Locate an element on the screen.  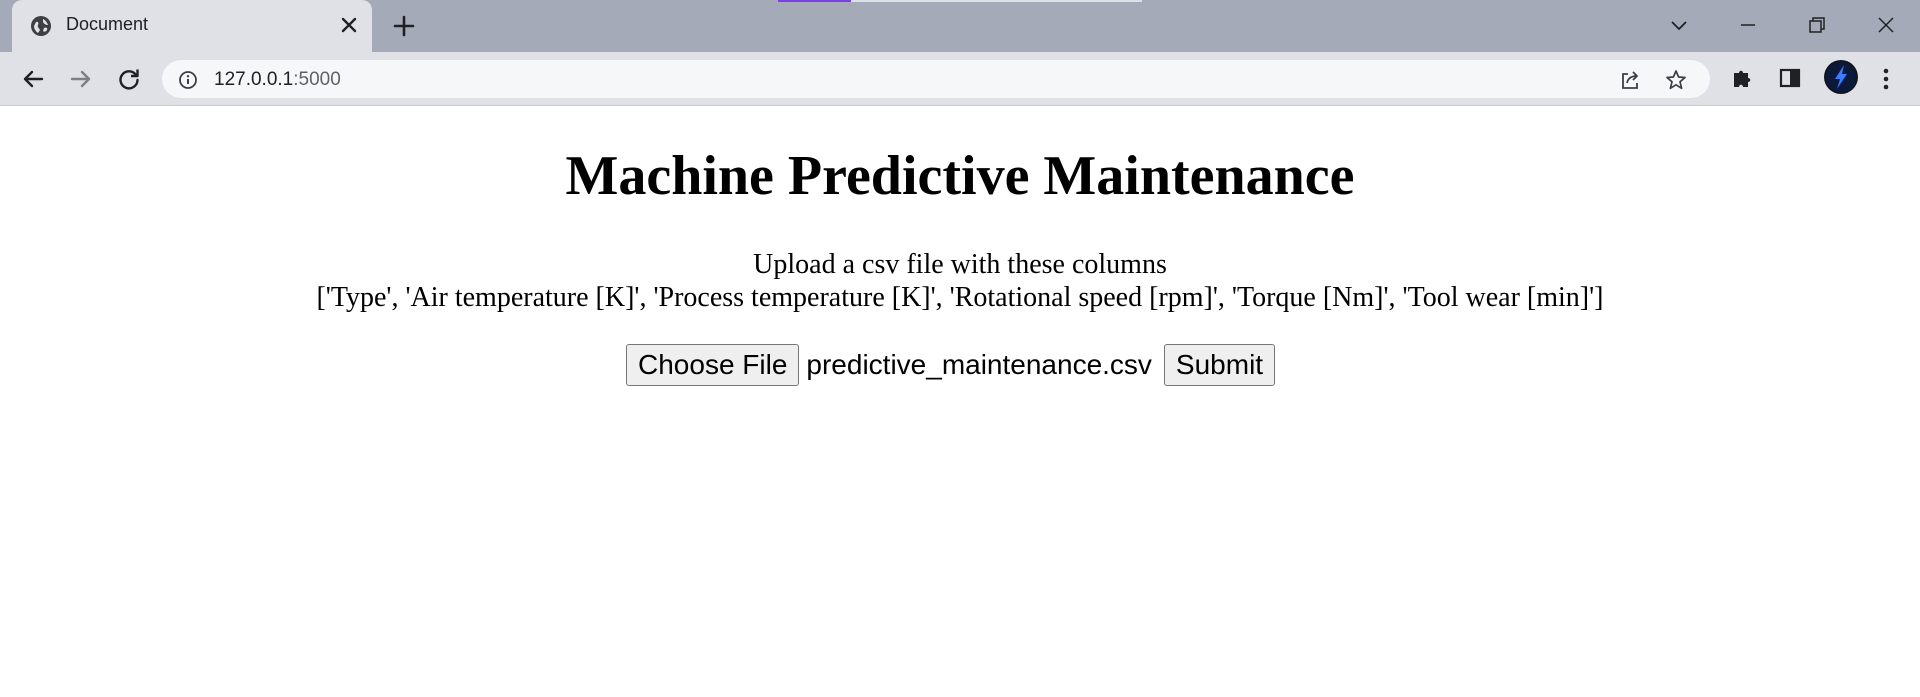
tab-search-chevron-icon is located at coordinates (1679, 25).